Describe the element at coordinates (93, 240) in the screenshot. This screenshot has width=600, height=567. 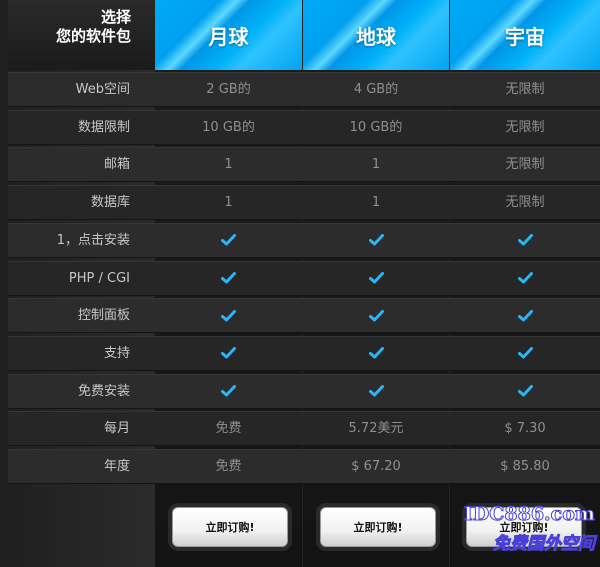
I see `row-label: 1，点击安装` at that location.